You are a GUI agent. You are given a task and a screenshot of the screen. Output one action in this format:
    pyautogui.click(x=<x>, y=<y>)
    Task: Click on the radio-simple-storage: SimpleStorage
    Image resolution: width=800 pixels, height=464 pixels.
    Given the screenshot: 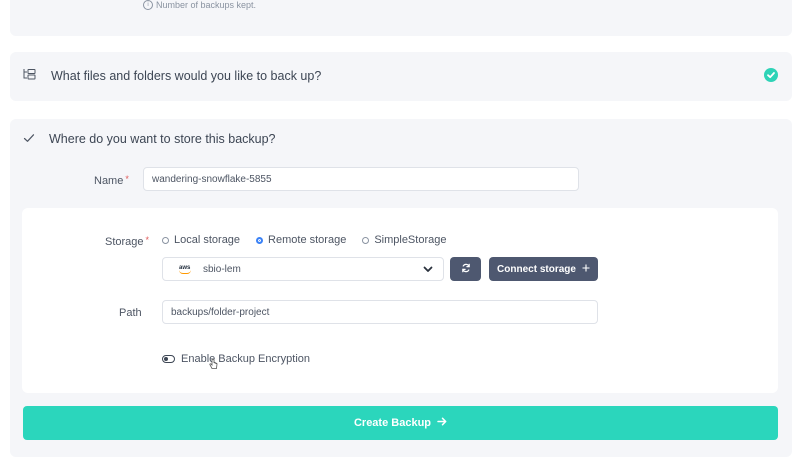 What is the action you would take?
    pyautogui.click(x=404, y=240)
    